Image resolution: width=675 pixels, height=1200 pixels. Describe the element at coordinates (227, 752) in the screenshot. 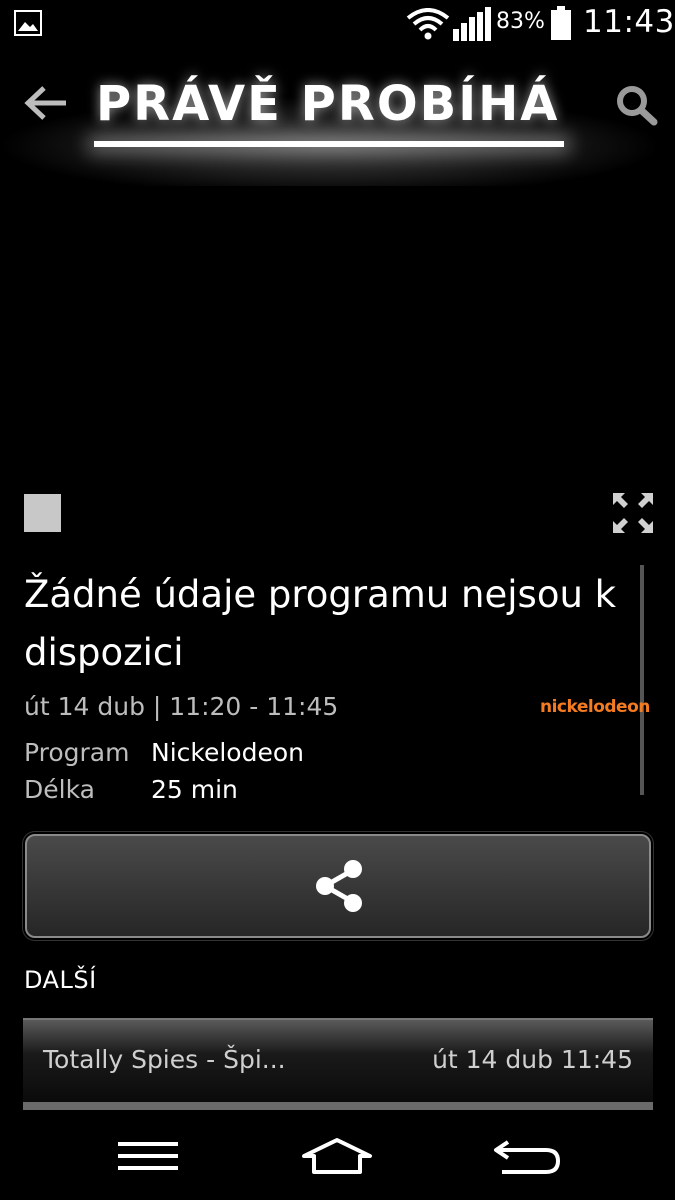

I see `program-value: Nickelodeon` at that location.